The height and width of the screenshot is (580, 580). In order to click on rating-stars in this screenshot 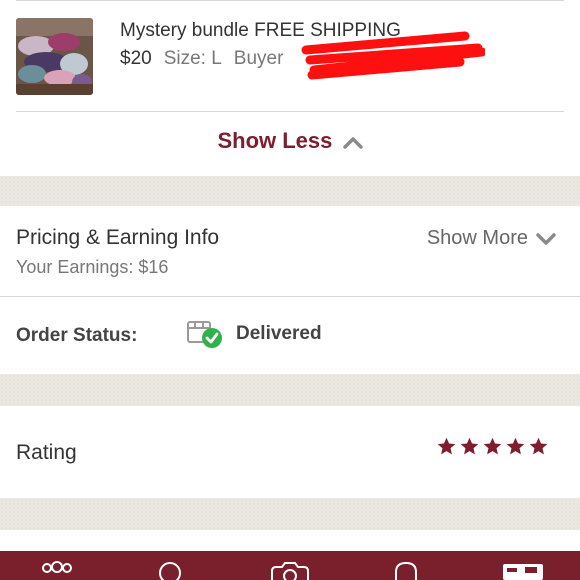, I will do `click(492, 446)`.